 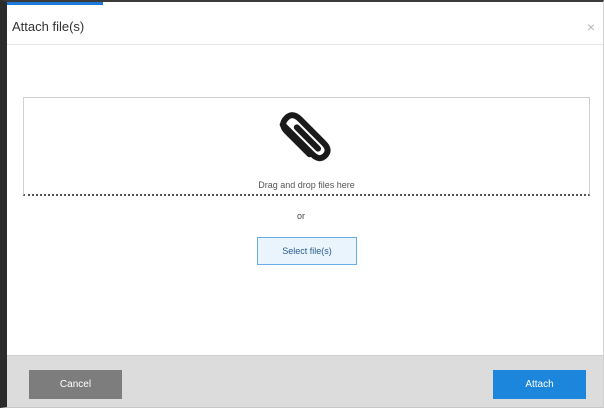 I want to click on select-files-button: Select file(s), so click(x=307, y=251).